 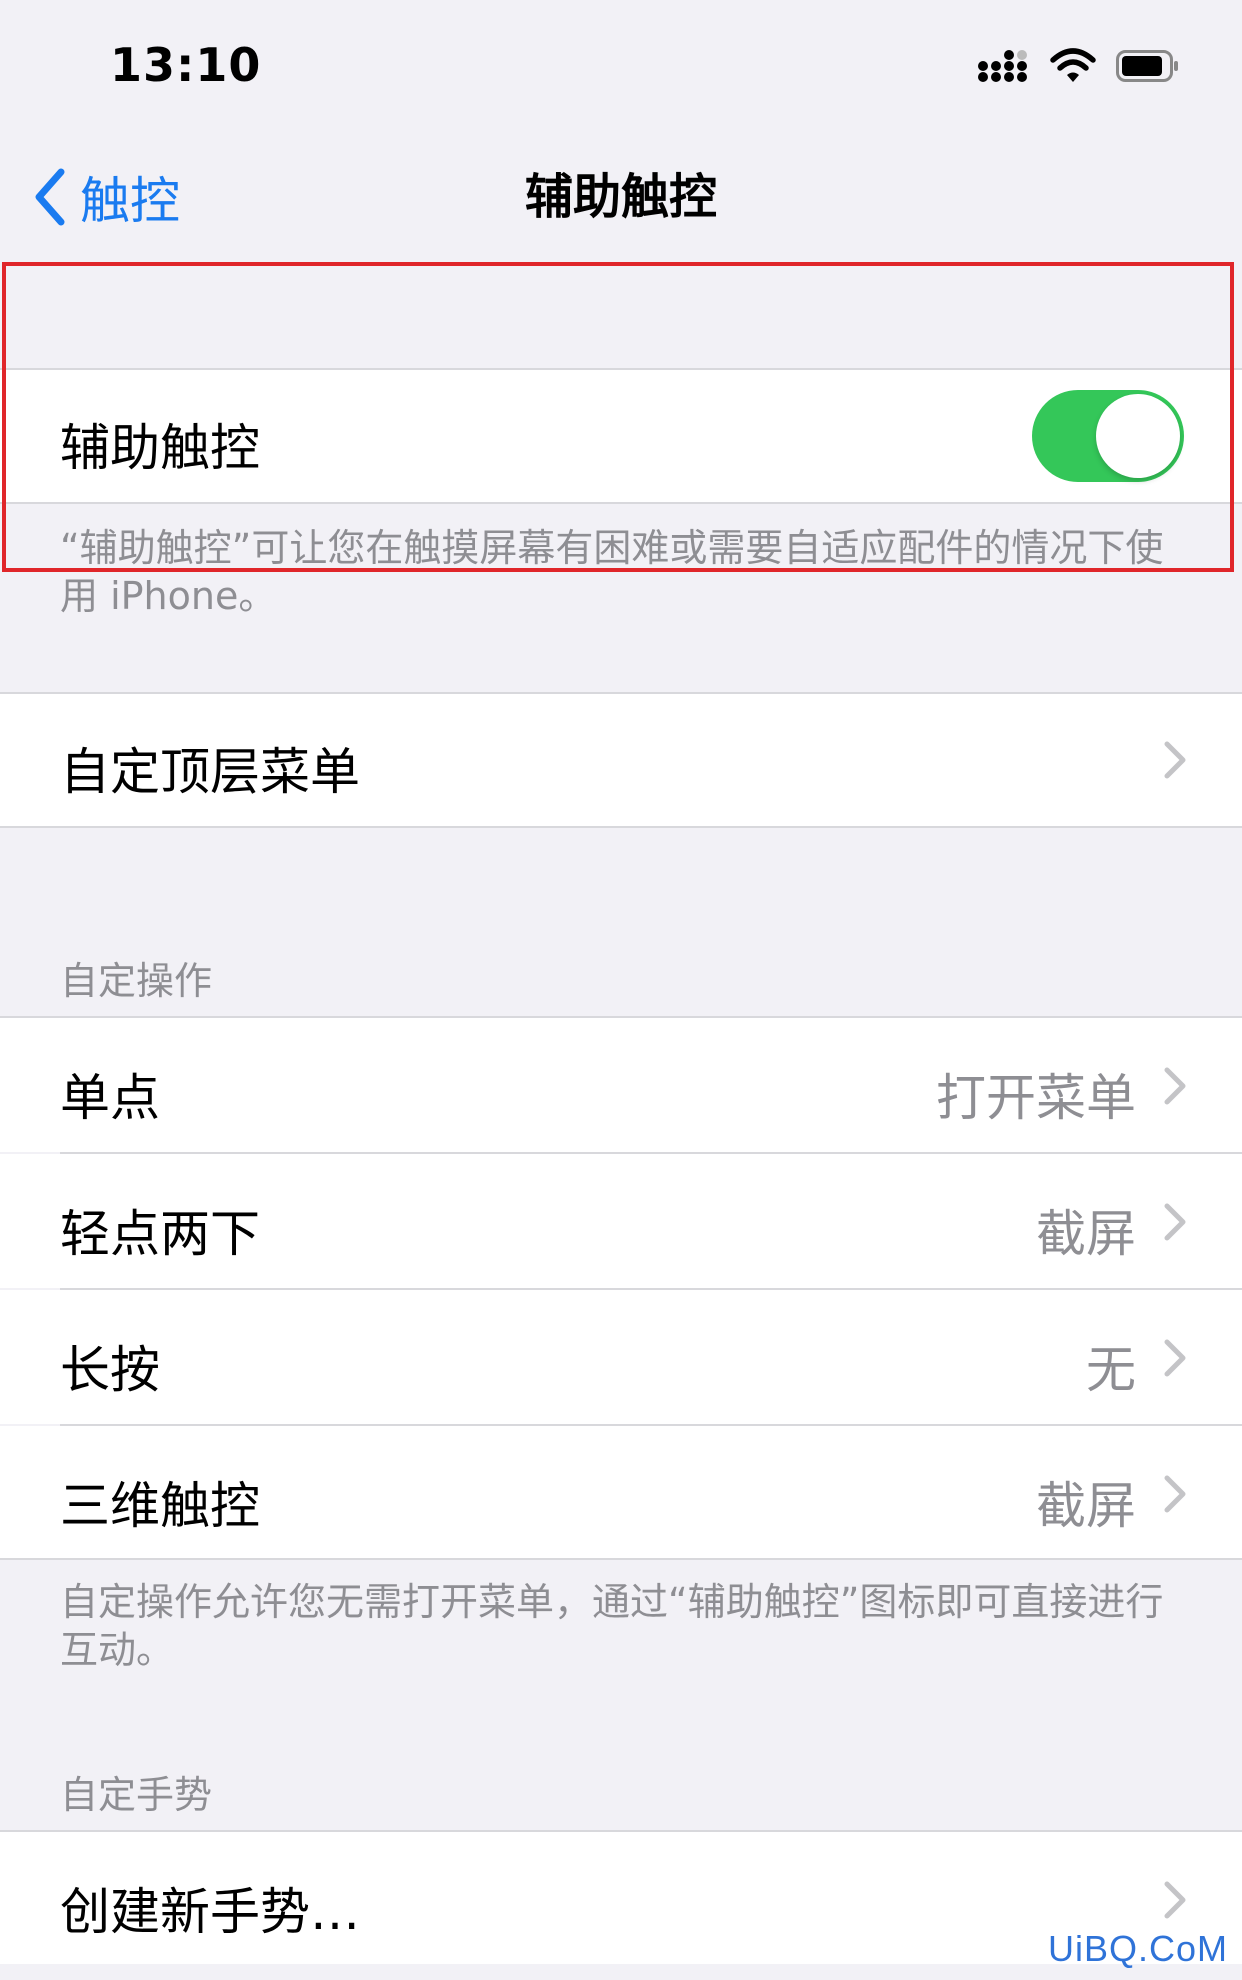 What do you see at coordinates (621, 1221) in the screenshot?
I see `action-row-double-tap: 轻点两下 截屏` at bounding box center [621, 1221].